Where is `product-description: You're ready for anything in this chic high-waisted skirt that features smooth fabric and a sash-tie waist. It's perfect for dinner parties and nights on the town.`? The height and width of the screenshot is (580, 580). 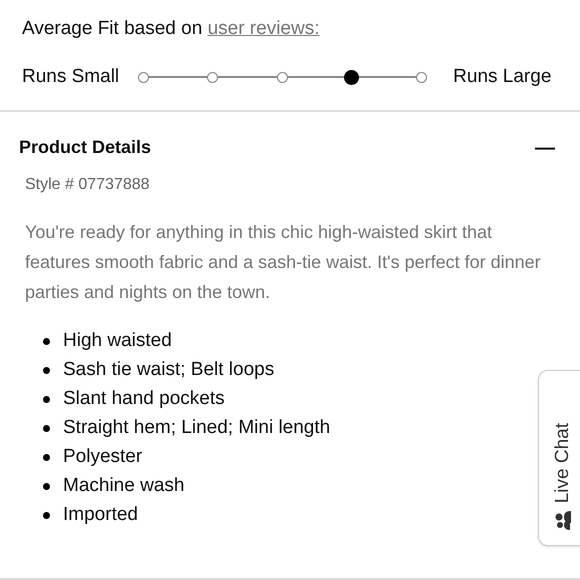
product-description: You're ready for anything in this chic high-waisted skirt that features smooth fabric and a sash-tie waist. It's perfect for dinner parties and nights on the town. is located at coordinates (283, 262).